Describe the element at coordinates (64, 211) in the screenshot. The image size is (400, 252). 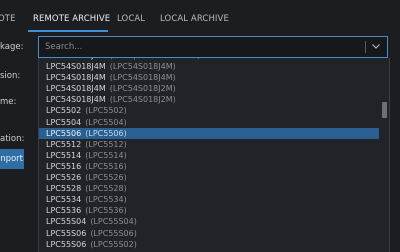
I see `device-name: LPC5536` at that location.